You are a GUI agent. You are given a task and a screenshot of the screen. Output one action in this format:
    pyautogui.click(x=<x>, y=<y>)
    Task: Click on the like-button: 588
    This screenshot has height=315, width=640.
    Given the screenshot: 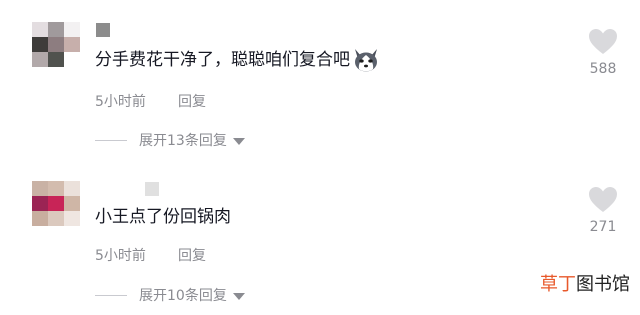 What is the action you would take?
    pyautogui.click(x=603, y=52)
    